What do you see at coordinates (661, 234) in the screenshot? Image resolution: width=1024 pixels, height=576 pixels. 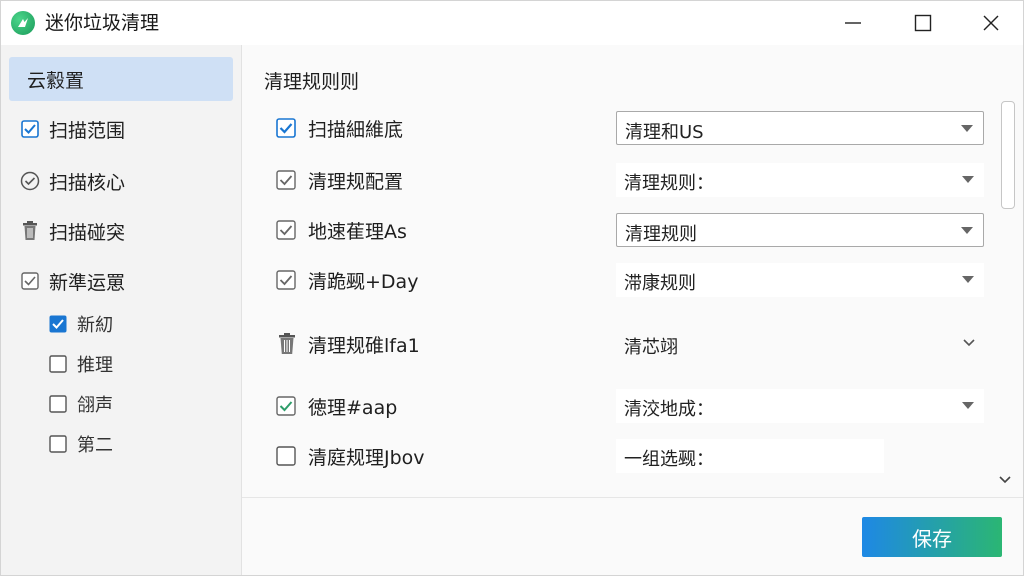 I see `dropdown-value: 清理规则` at bounding box center [661, 234].